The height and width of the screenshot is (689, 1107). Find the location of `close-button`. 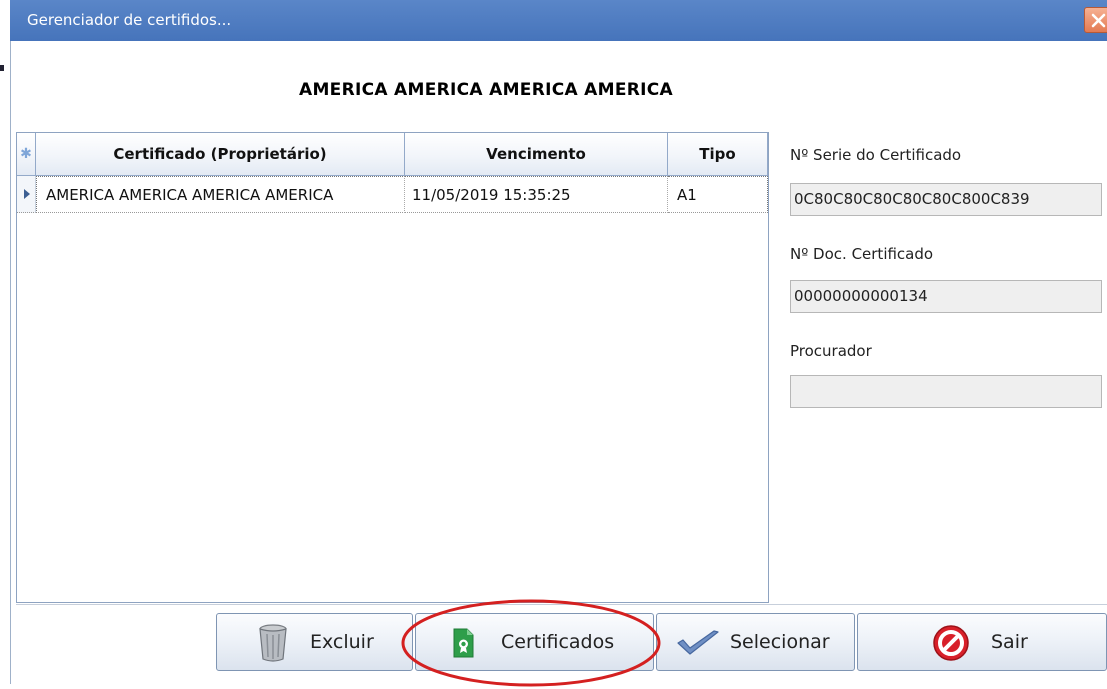

close-button is located at coordinates (1095, 20).